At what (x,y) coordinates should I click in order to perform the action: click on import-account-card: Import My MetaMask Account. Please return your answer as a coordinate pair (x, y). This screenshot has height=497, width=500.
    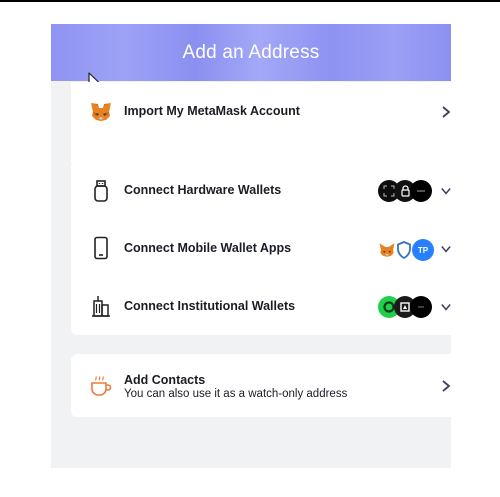
    Looking at the image, I should click on (261, 124).